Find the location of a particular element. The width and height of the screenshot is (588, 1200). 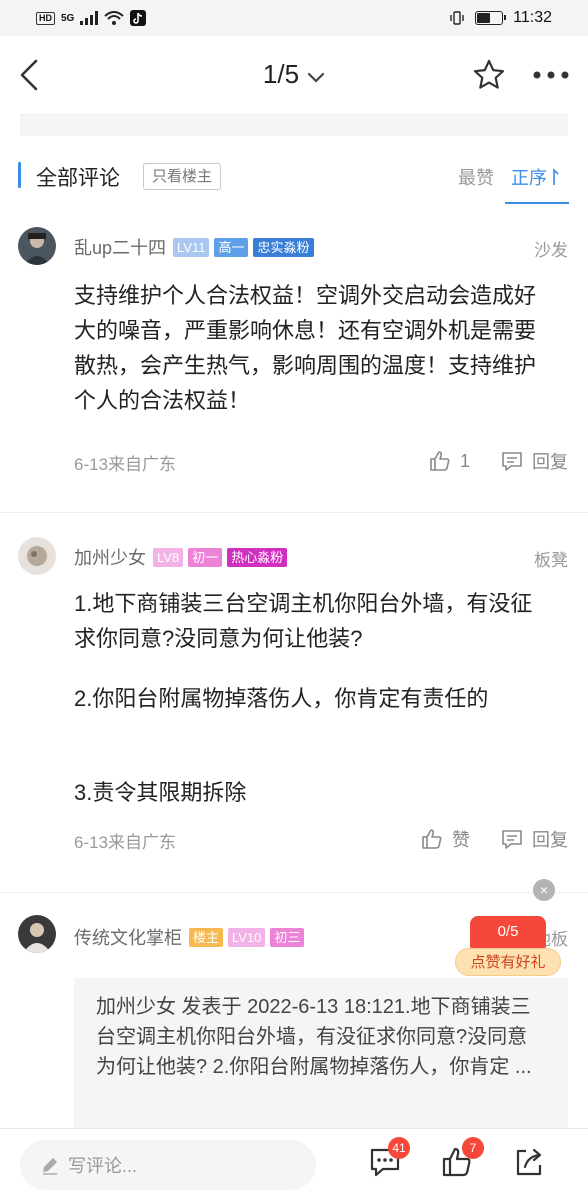

chevron-down-icon is located at coordinates (316, 75).